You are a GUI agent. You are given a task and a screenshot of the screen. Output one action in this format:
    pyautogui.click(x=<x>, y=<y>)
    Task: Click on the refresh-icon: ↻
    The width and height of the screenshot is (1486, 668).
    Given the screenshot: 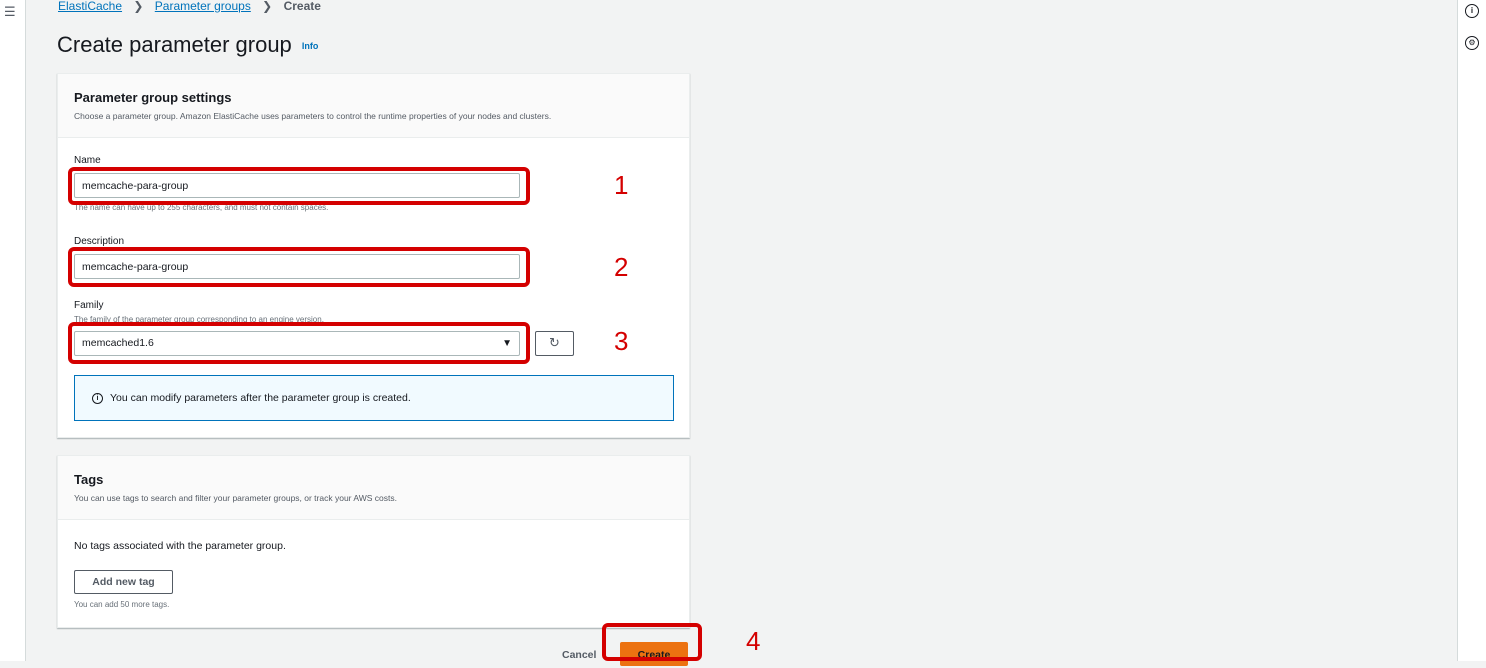 What is the action you would take?
    pyautogui.click(x=554, y=342)
    